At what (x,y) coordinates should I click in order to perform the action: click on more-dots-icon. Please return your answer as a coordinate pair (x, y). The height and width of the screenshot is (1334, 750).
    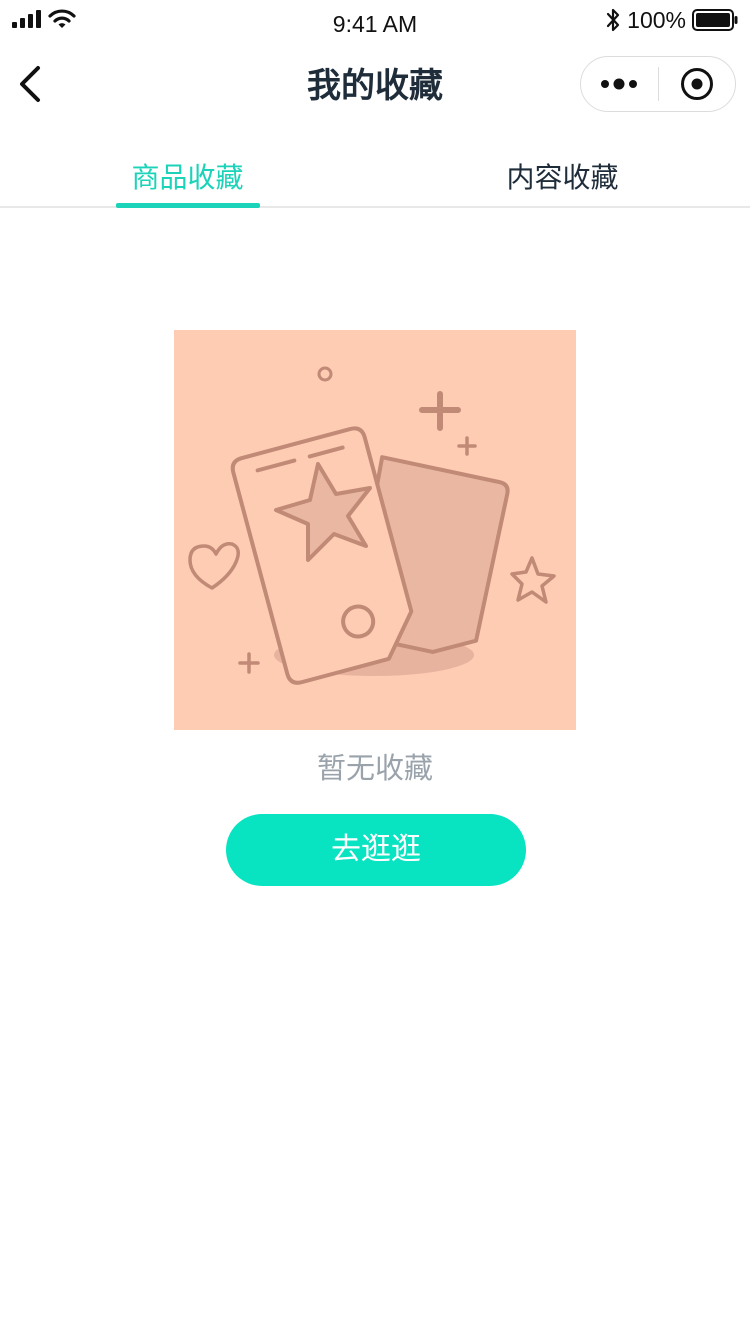
    Looking at the image, I should click on (619, 84).